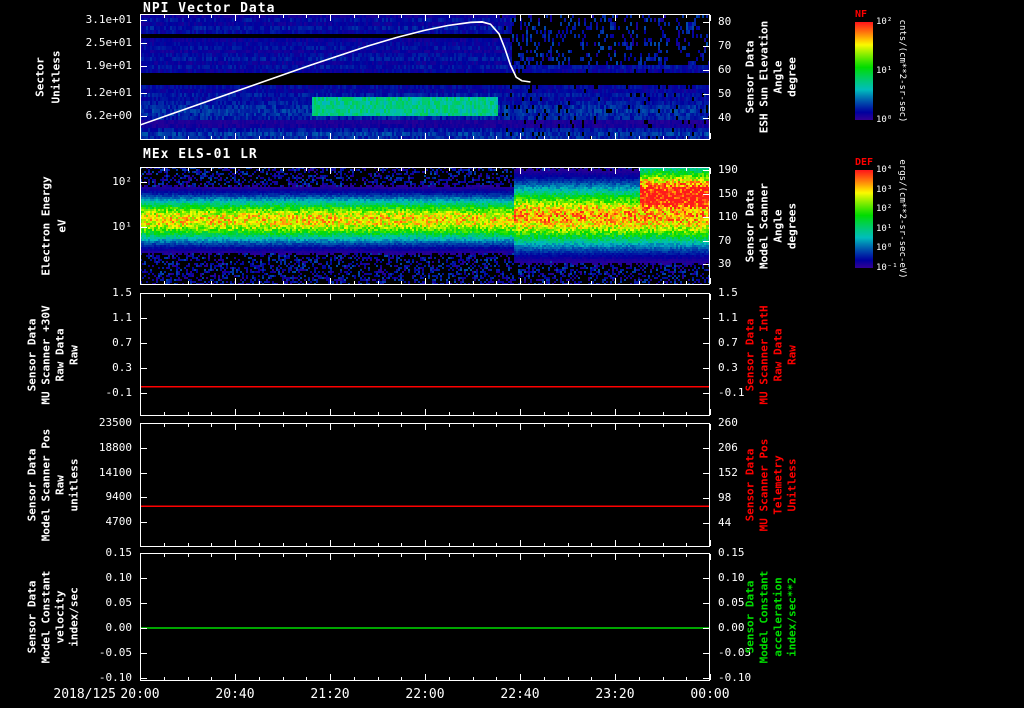 The width and height of the screenshot is (1024, 708). I want to click on plot-border-mu30v, so click(425, 354).